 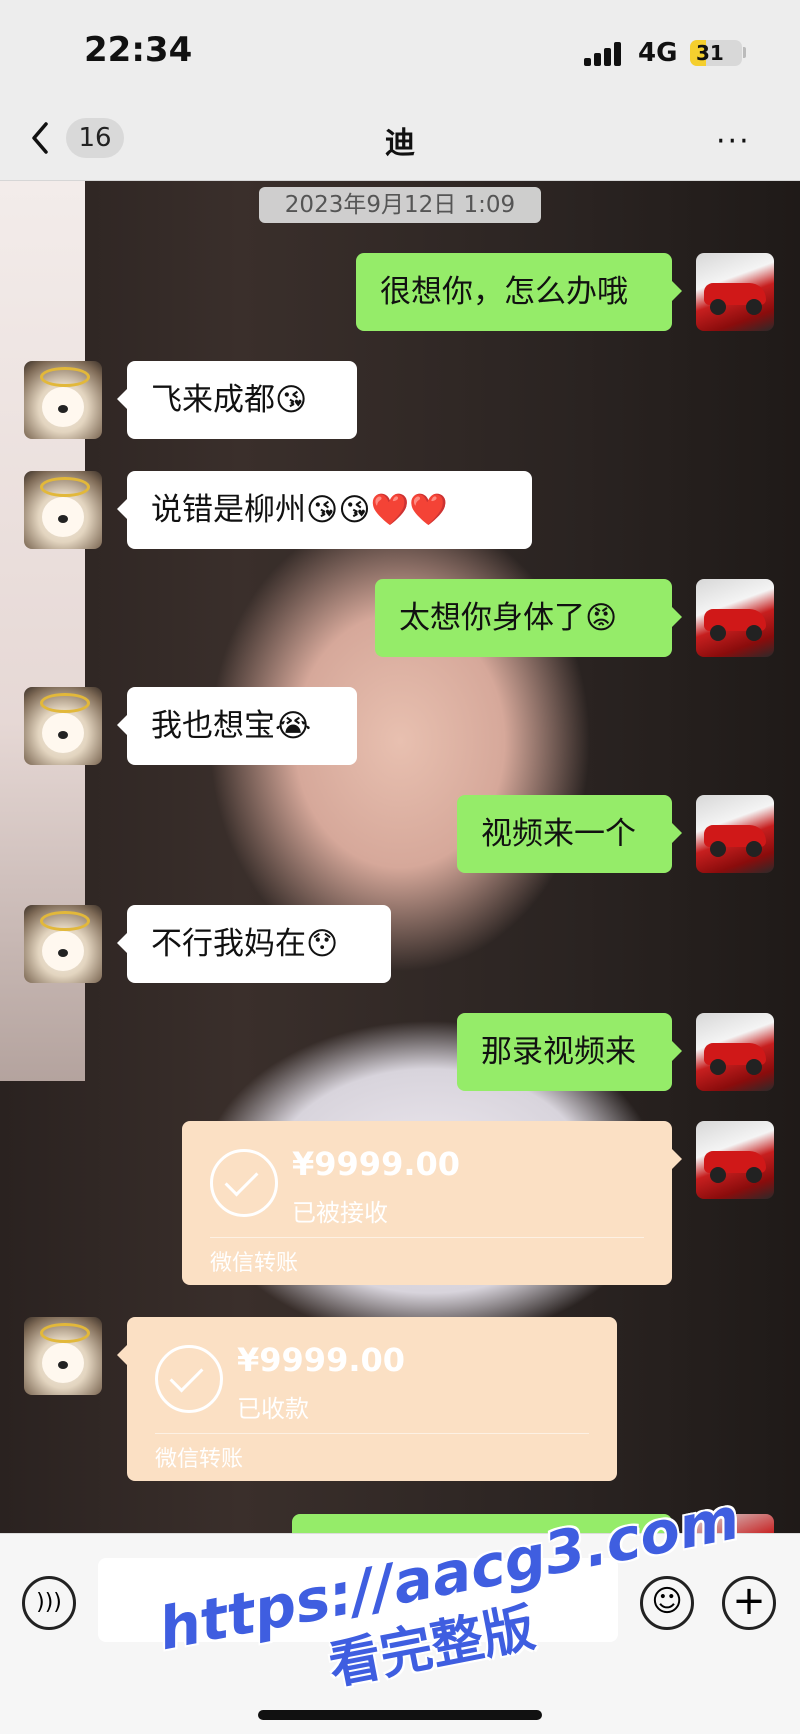 I want to click on status-time: 22:34, so click(x=138, y=50).